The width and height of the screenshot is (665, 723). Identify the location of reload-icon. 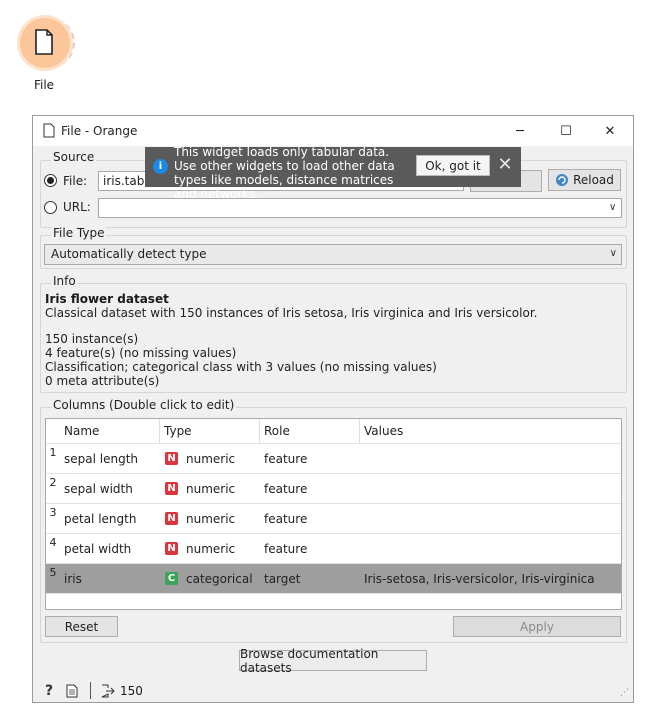
(562, 180).